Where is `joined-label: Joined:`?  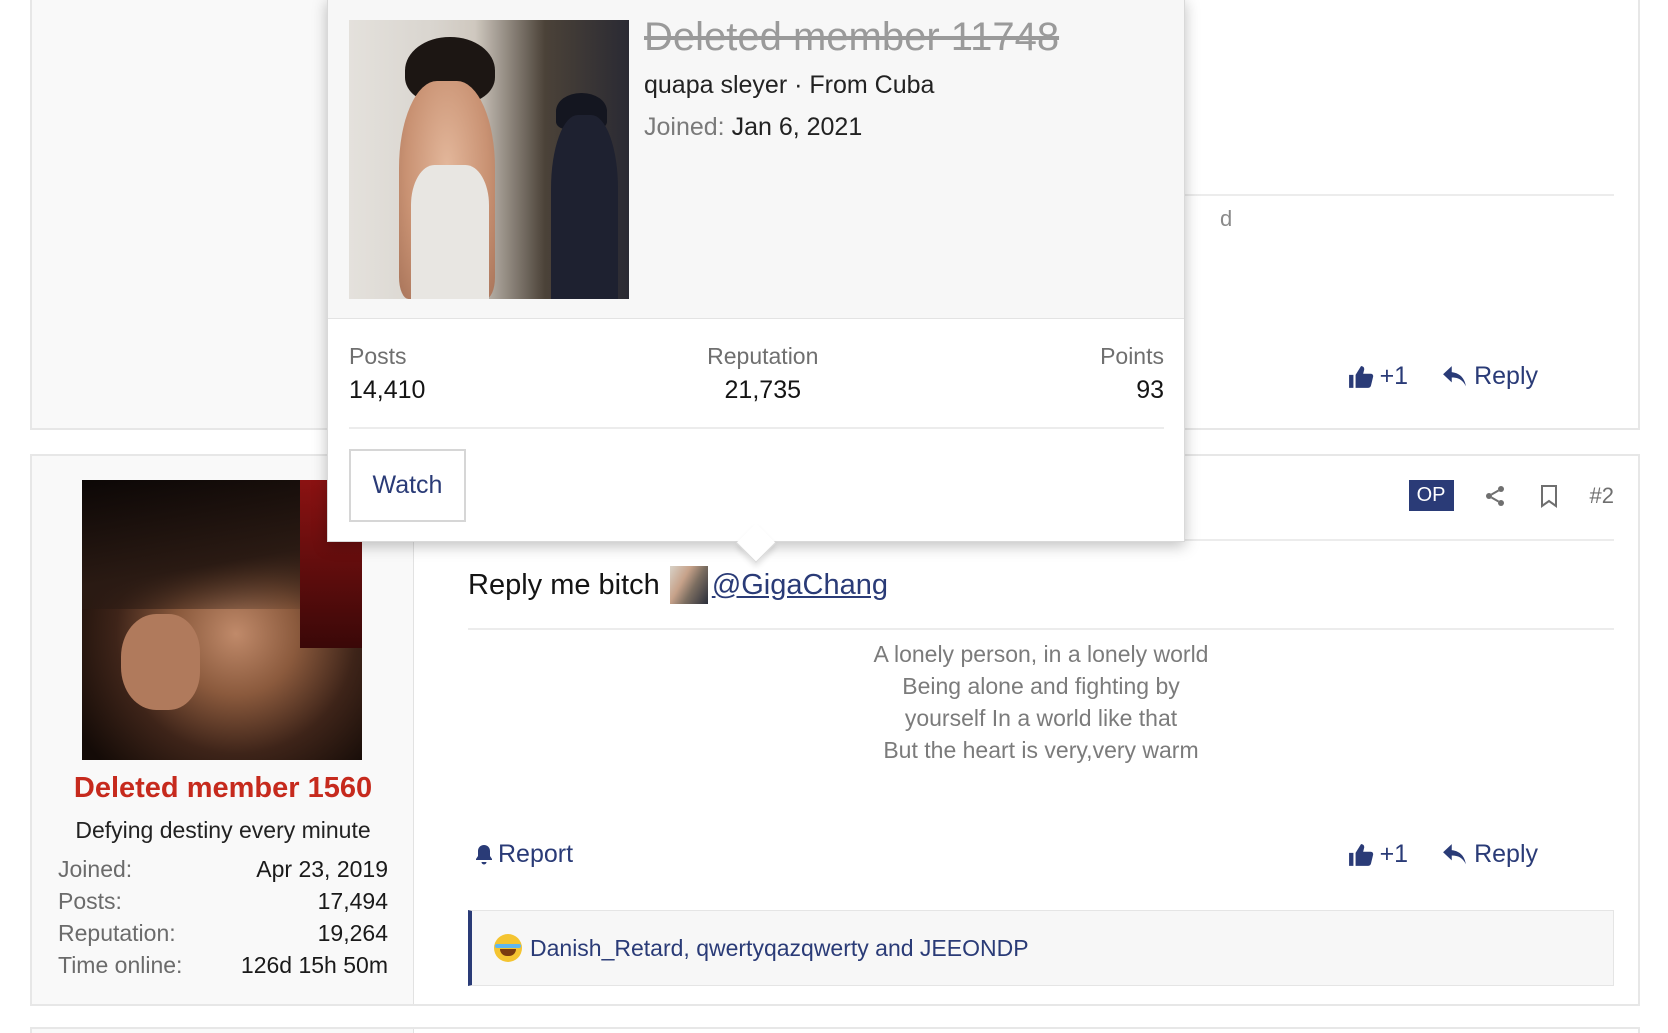 joined-label: Joined: is located at coordinates (684, 127).